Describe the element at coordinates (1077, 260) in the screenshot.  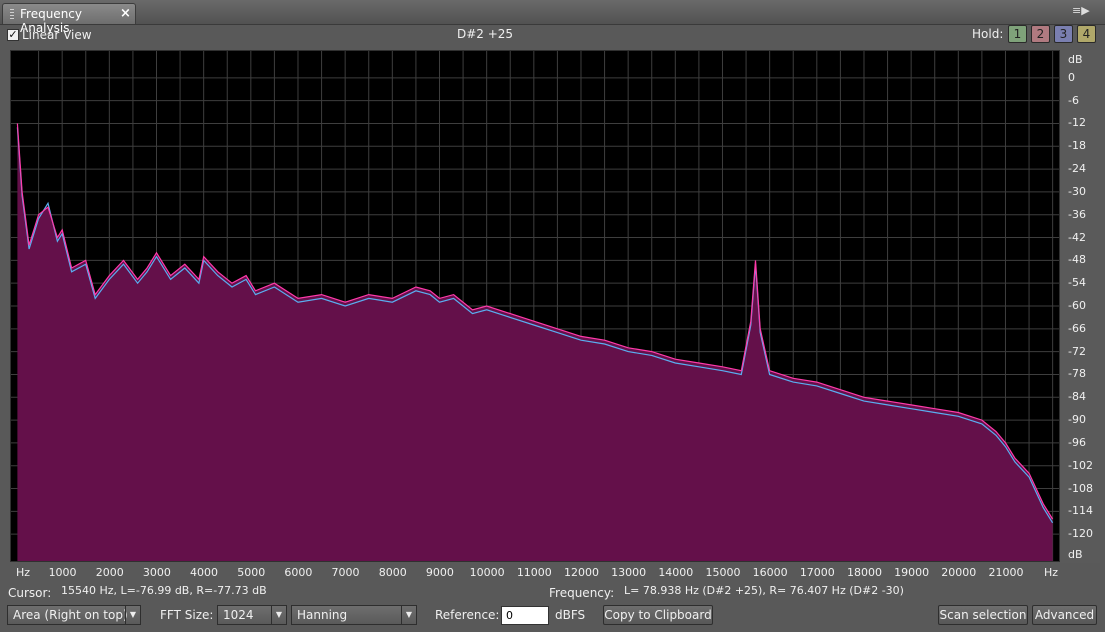
I see `db-tick-label: -48` at that location.